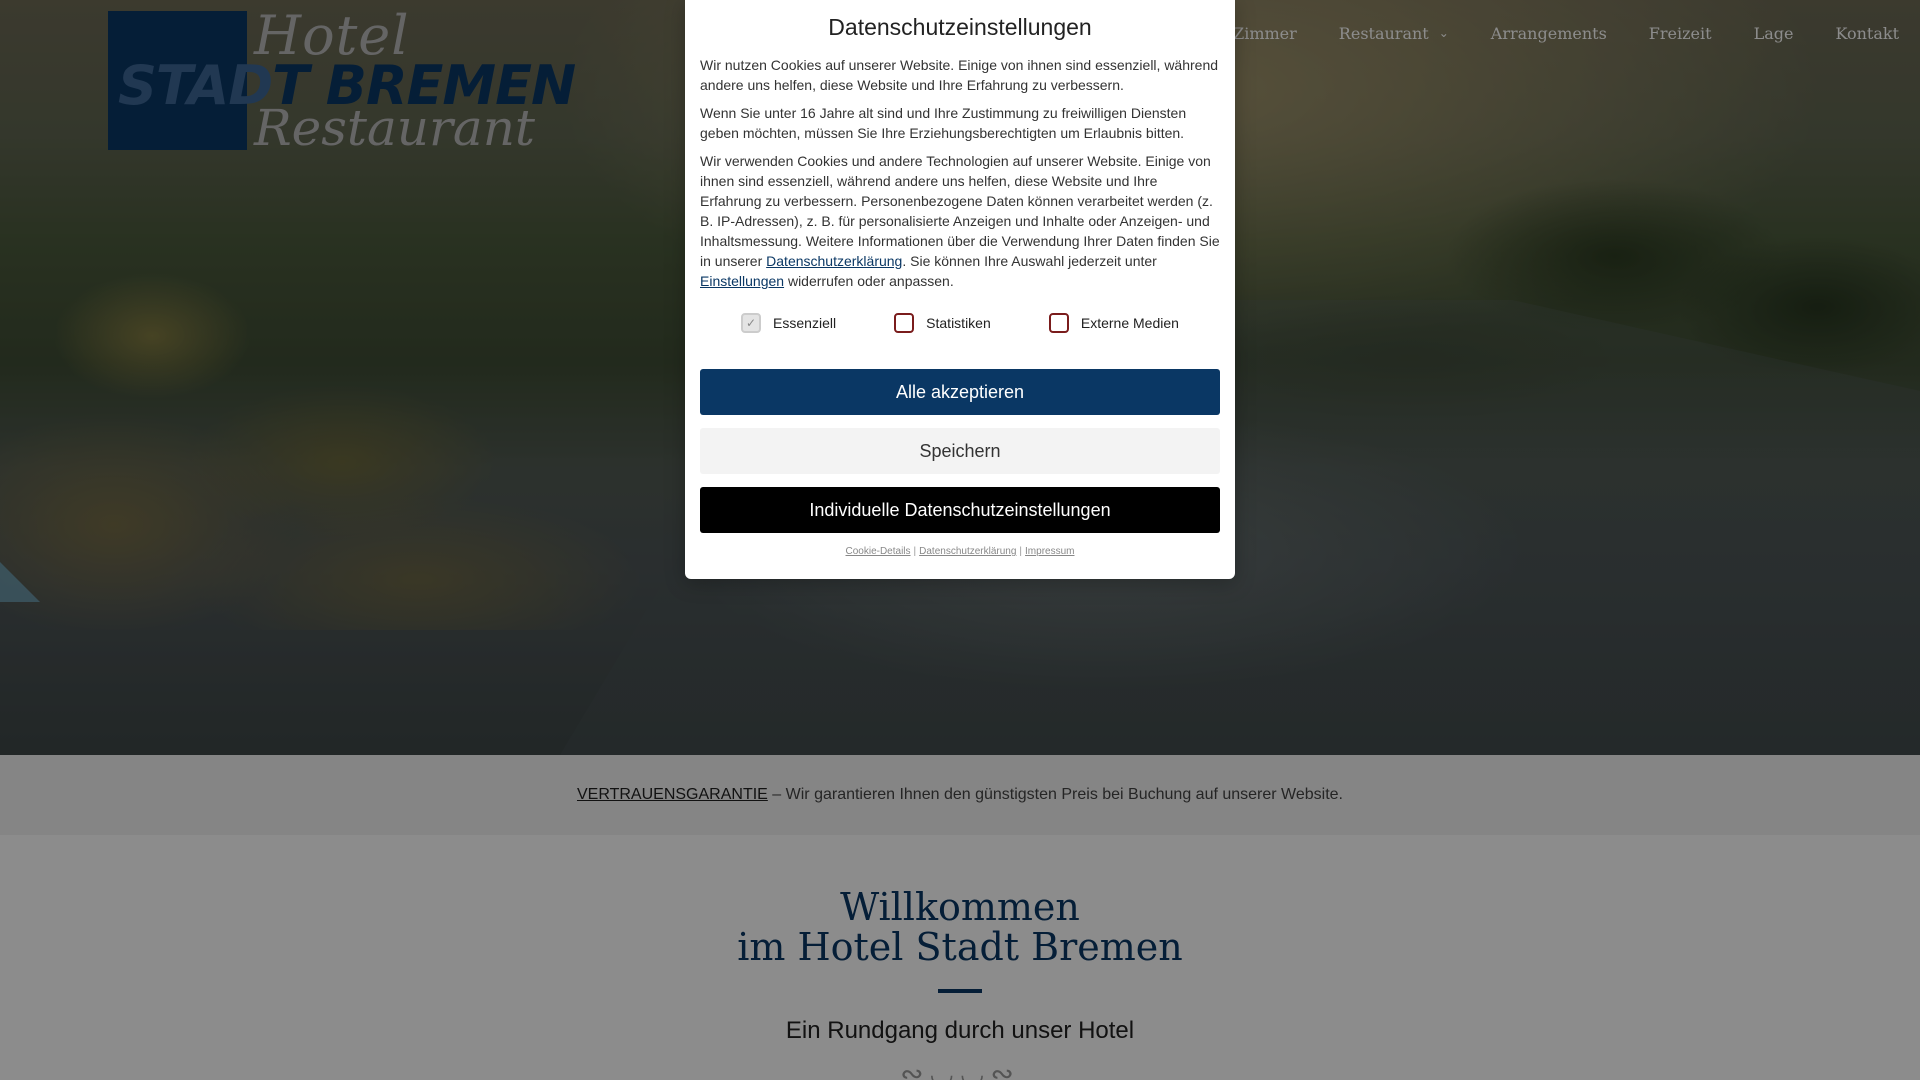 The width and height of the screenshot is (1920, 1080). I want to click on checkbox-statistiken: Statistiken, so click(942, 323).